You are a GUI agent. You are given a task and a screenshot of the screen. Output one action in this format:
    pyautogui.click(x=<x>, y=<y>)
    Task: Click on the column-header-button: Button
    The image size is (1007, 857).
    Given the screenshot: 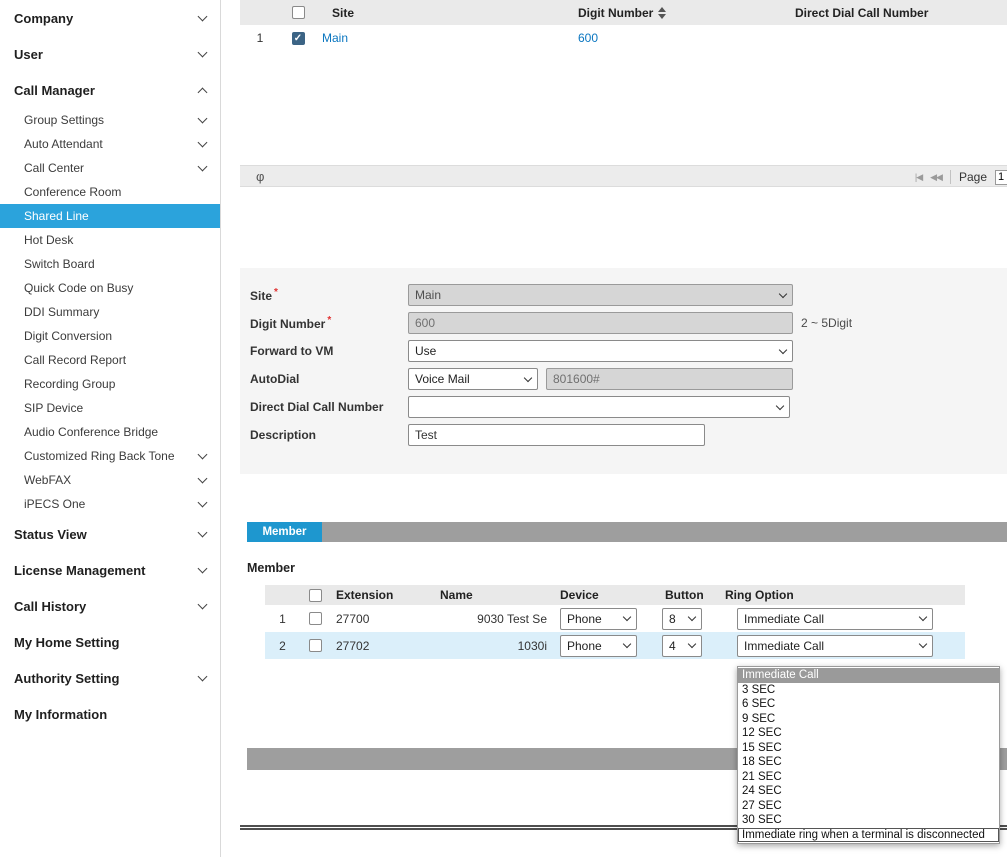 What is the action you would take?
    pyautogui.click(x=684, y=595)
    